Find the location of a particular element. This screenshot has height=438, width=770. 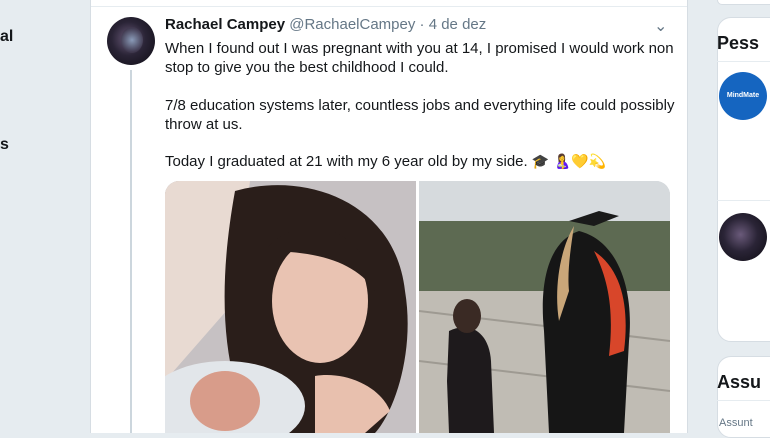

suggested-avatar is located at coordinates (743, 237).